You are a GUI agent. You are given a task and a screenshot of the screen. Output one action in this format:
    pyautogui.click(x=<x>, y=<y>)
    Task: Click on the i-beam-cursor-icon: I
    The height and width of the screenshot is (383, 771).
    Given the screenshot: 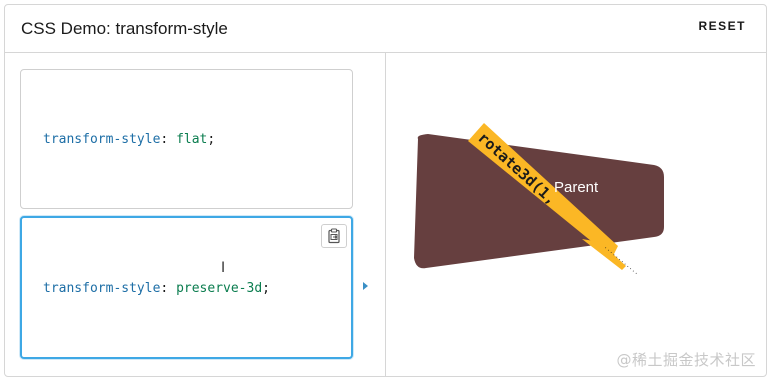 What is the action you would take?
    pyautogui.click(x=223, y=268)
    